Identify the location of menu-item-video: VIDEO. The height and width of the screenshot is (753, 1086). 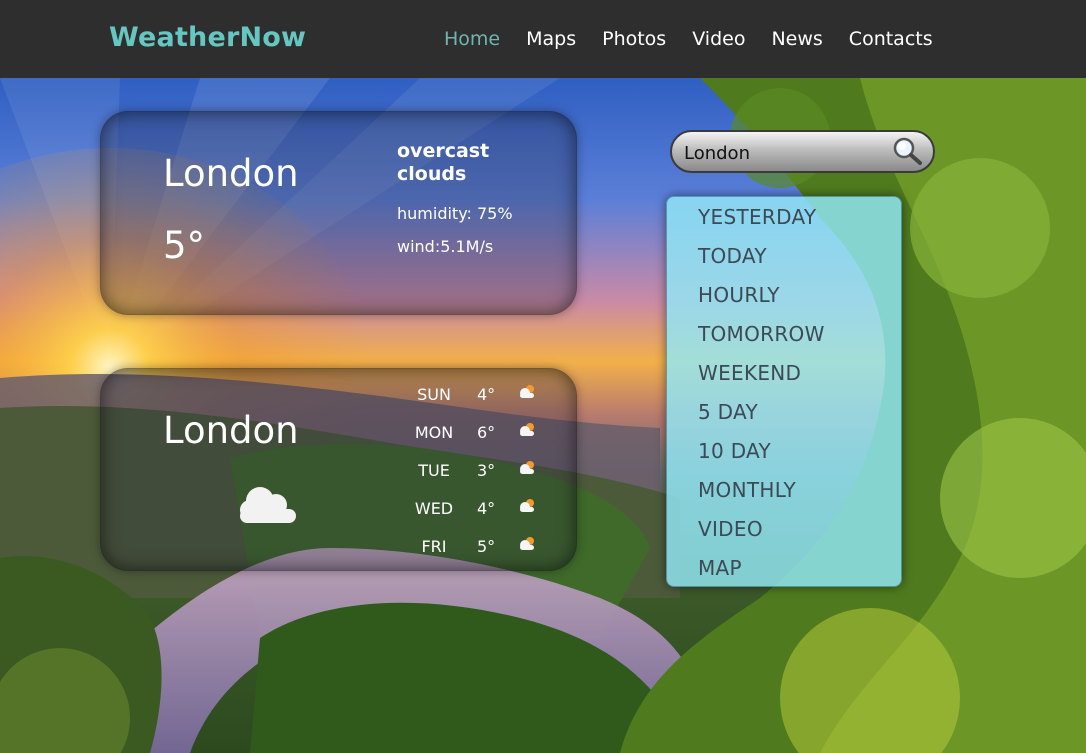
(730, 529).